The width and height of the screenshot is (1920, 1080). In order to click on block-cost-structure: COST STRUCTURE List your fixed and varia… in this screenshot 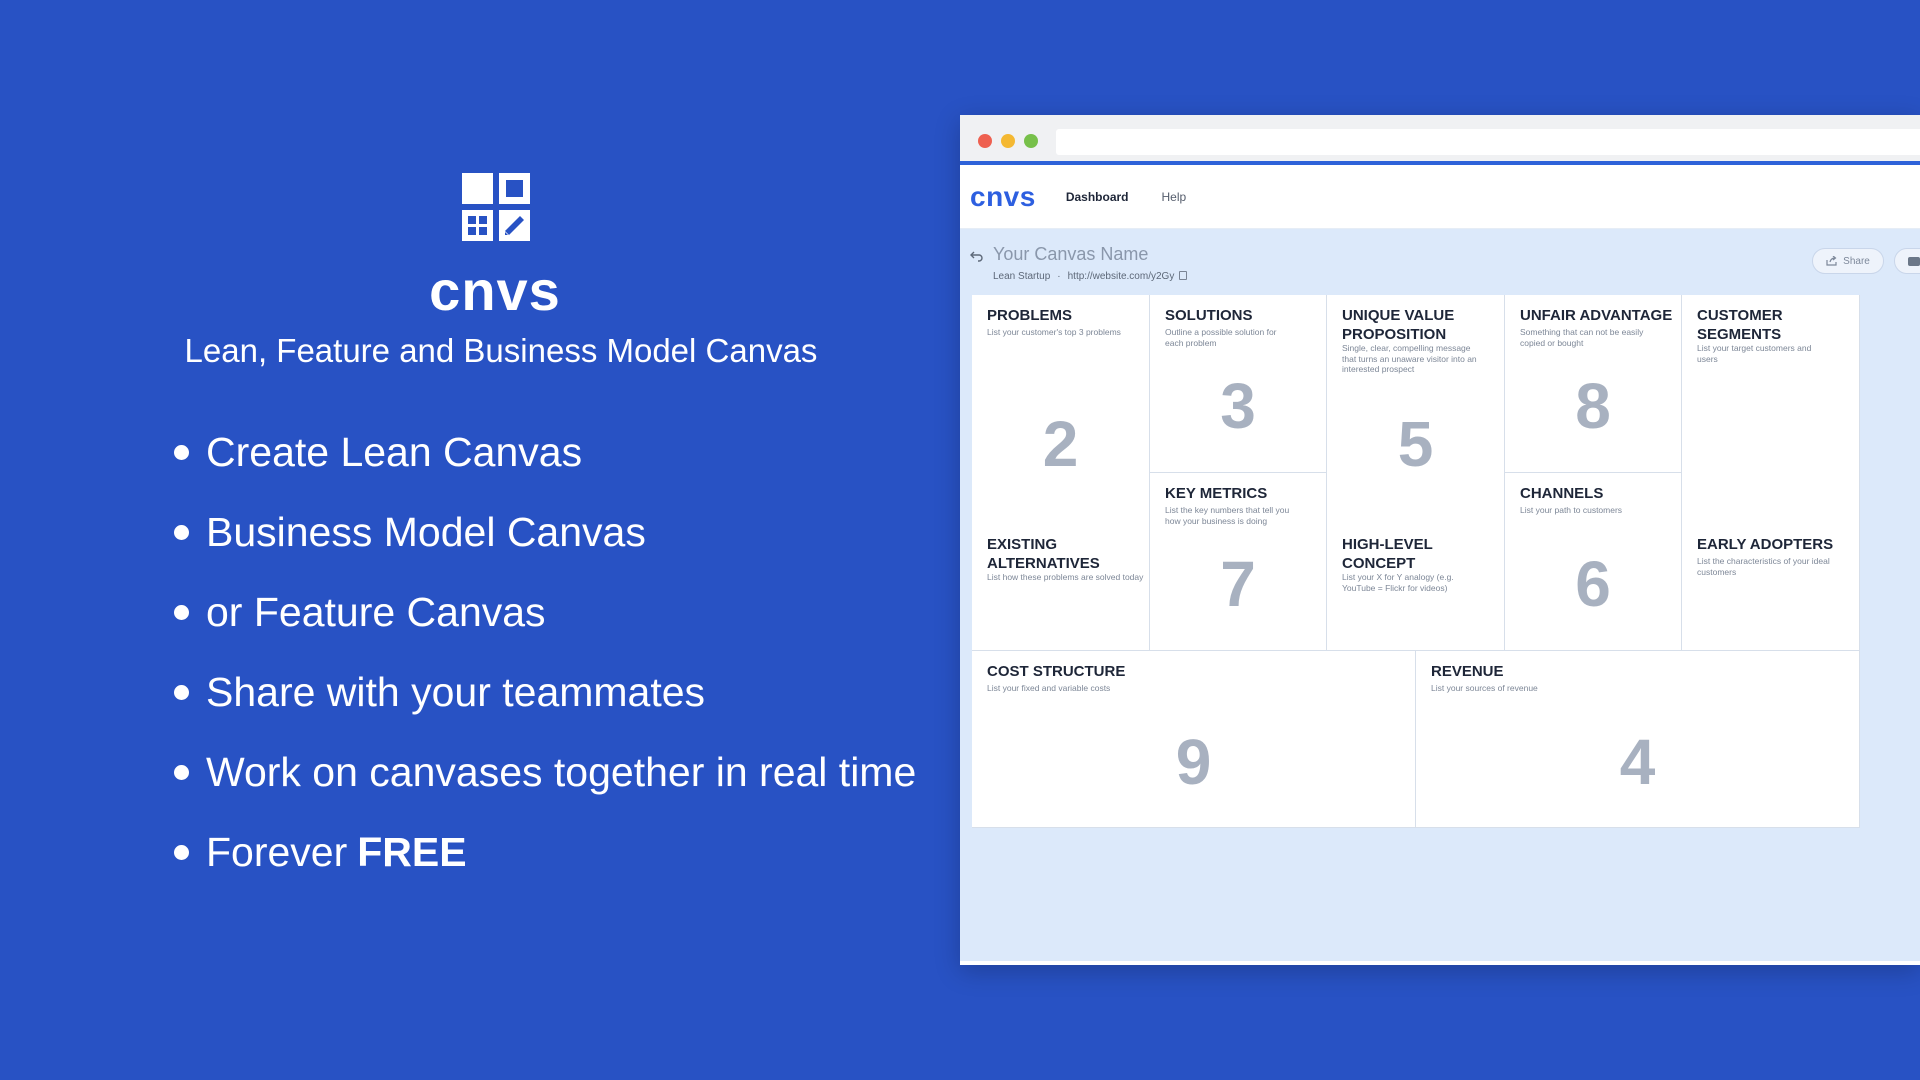, I will do `click(1194, 739)`.